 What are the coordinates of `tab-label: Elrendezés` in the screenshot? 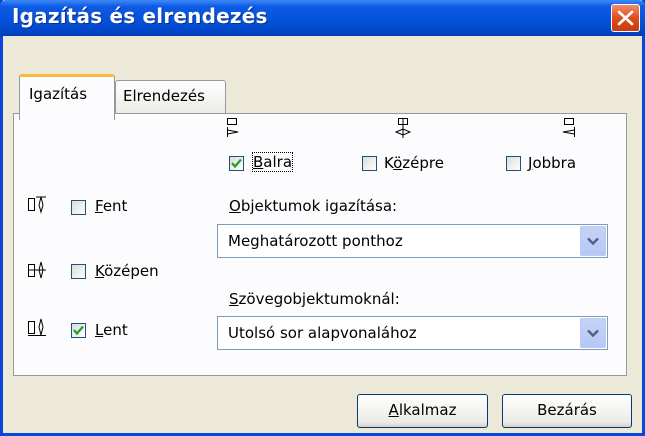 It's located at (164, 96).